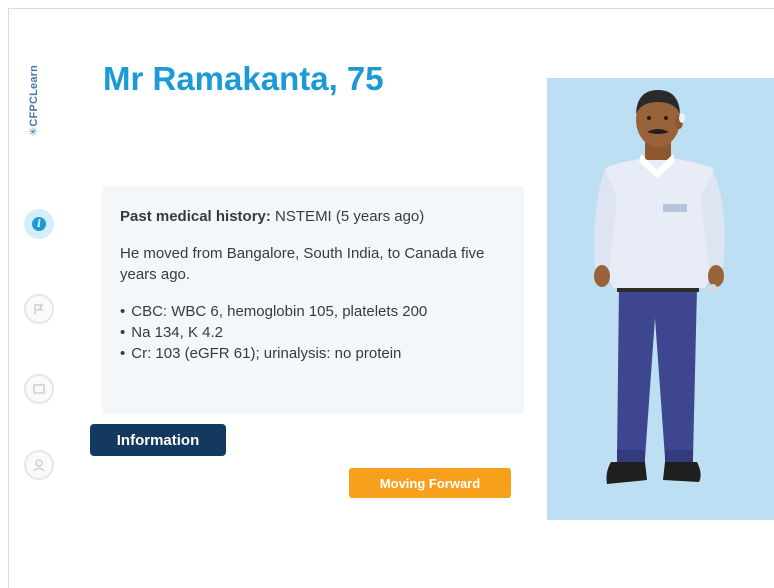 The image size is (774, 588). Describe the element at coordinates (347, 216) in the screenshot. I see `history-value: NSTEMI (5 years ago)` at that location.